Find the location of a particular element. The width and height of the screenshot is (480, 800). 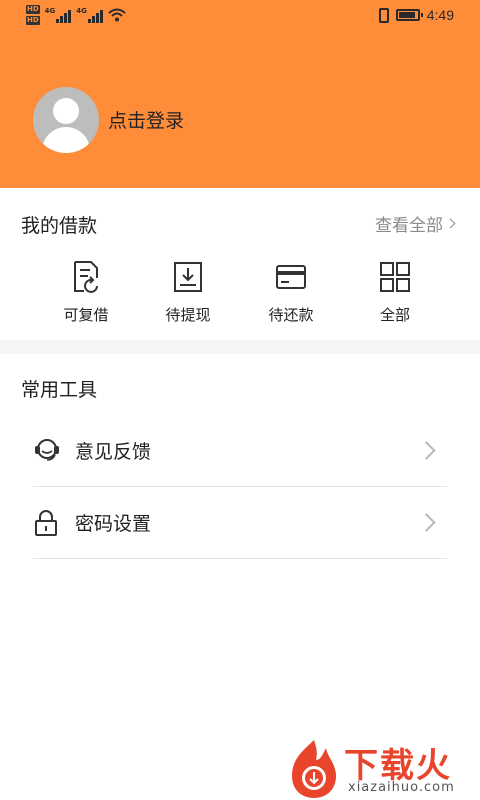

tool-row-label: 密码设置 is located at coordinates (113, 524).